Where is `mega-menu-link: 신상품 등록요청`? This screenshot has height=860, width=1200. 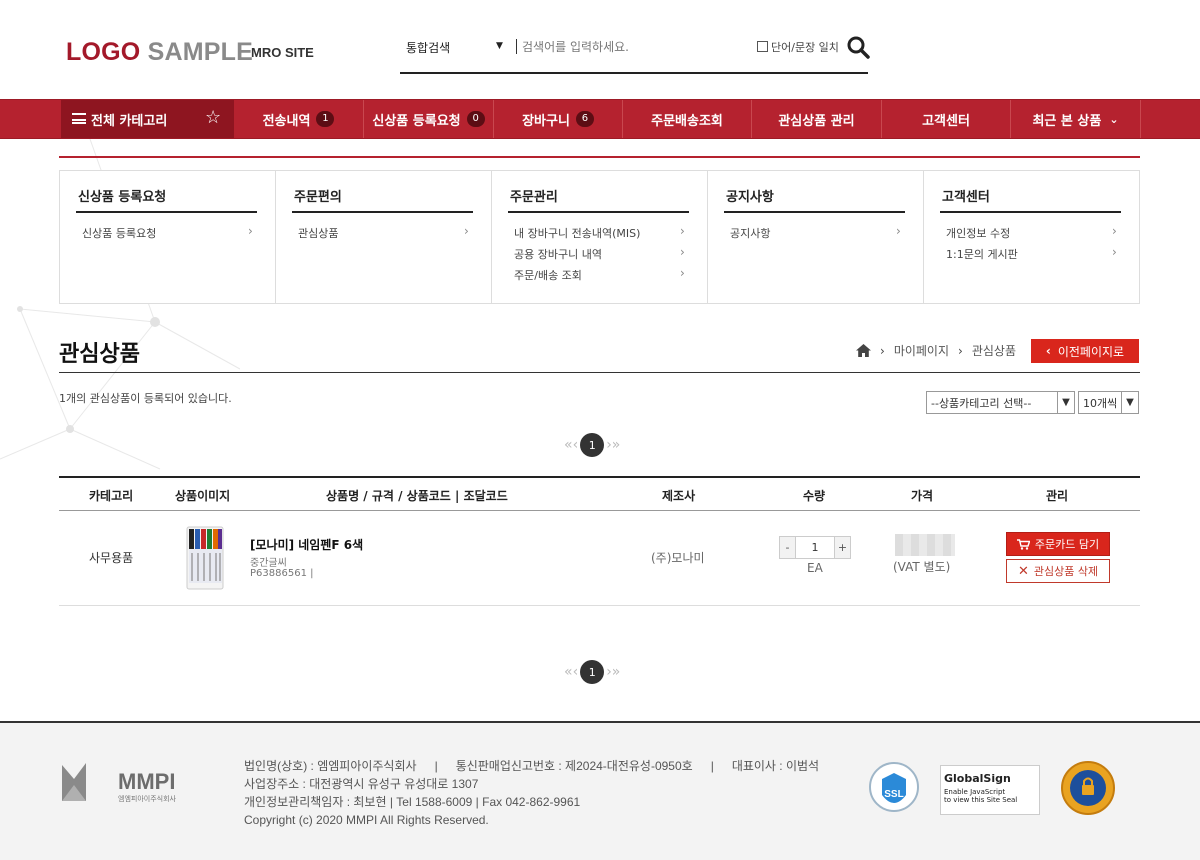 mega-menu-link: 신상품 등록요청 is located at coordinates (119, 233).